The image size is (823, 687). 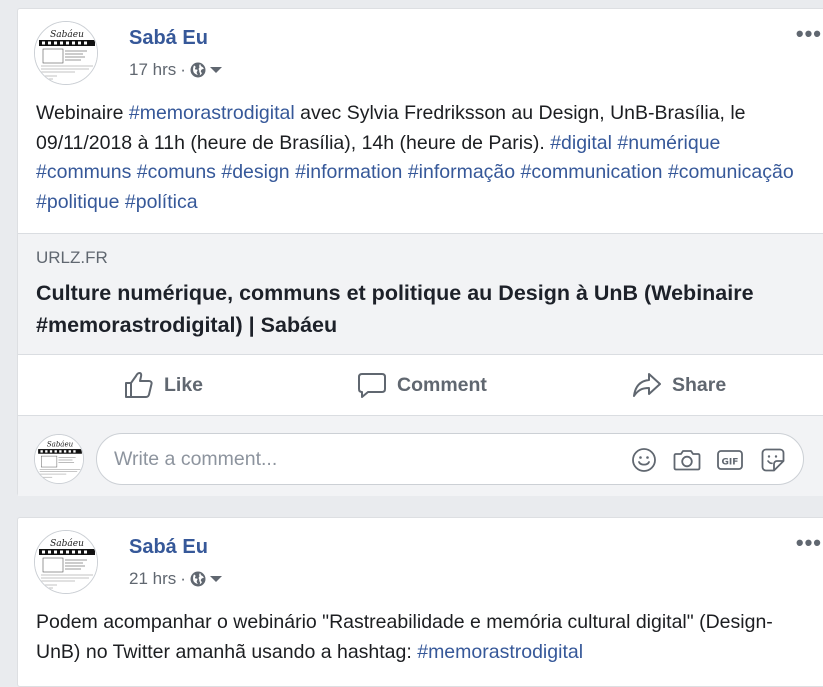 I want to click on post-timestamp: 17 hrs, so click(x=152, y=70).